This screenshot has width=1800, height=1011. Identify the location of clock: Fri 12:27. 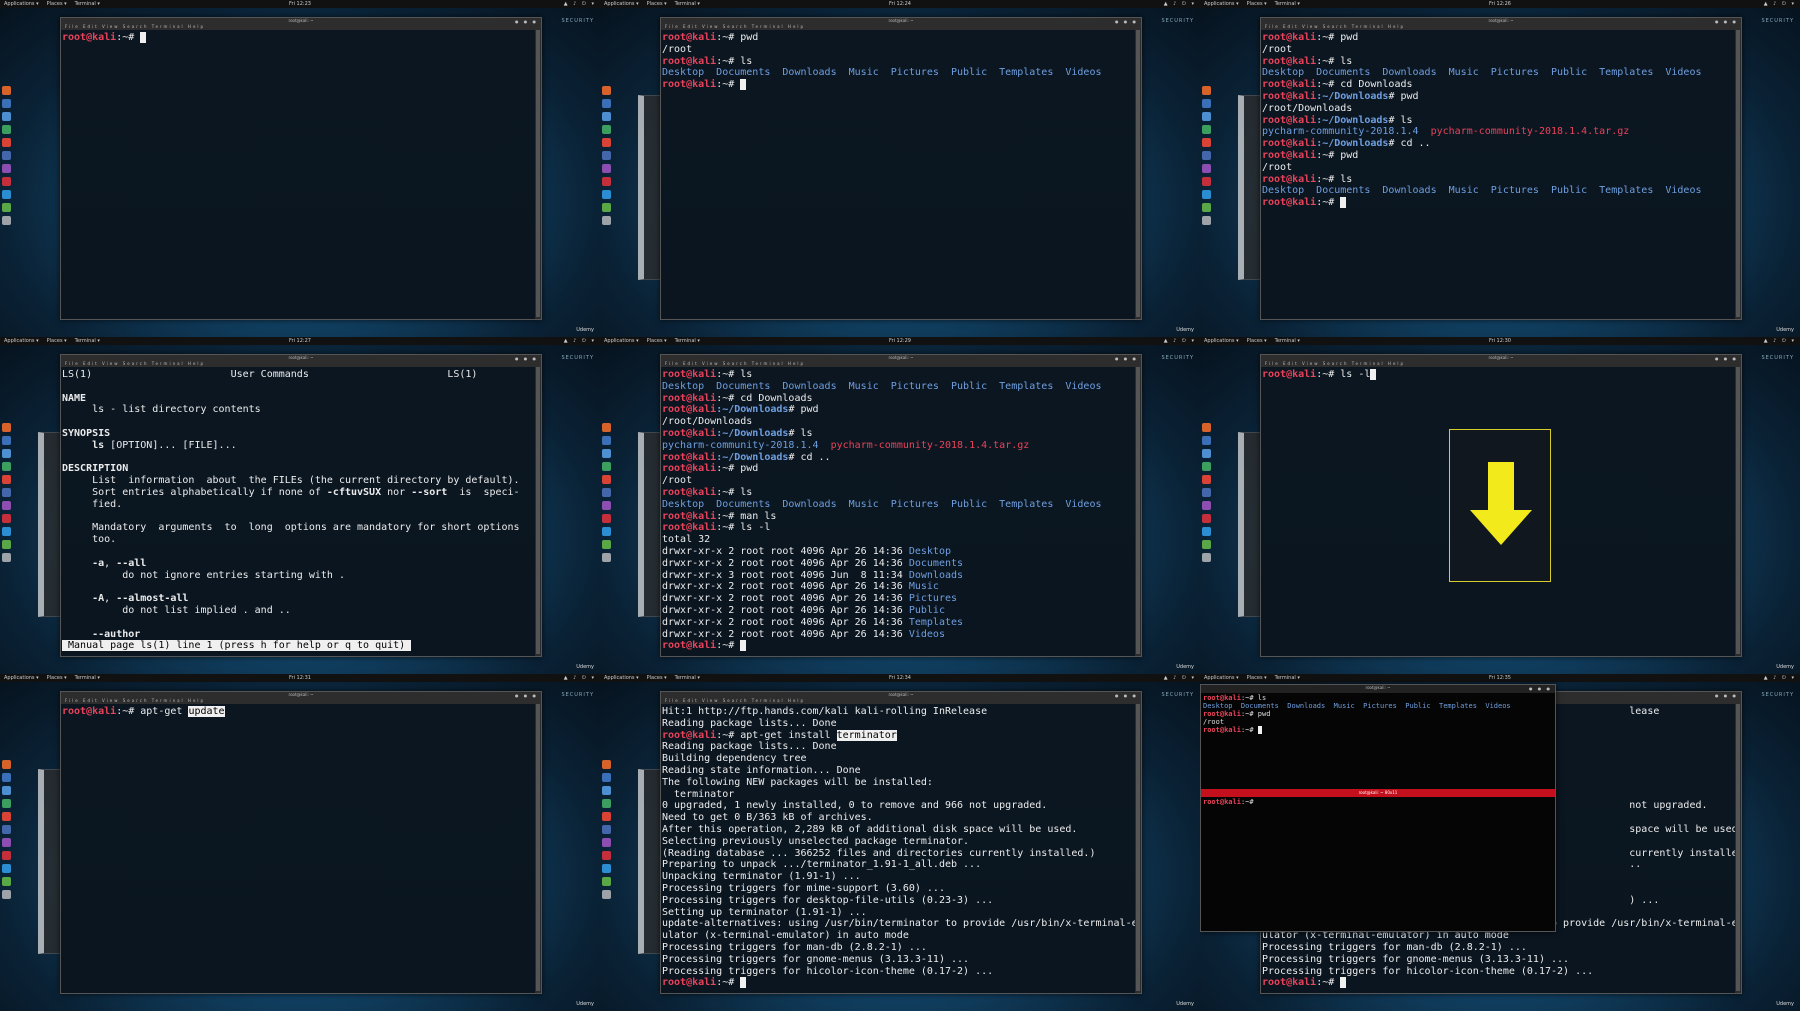
(300, 341).